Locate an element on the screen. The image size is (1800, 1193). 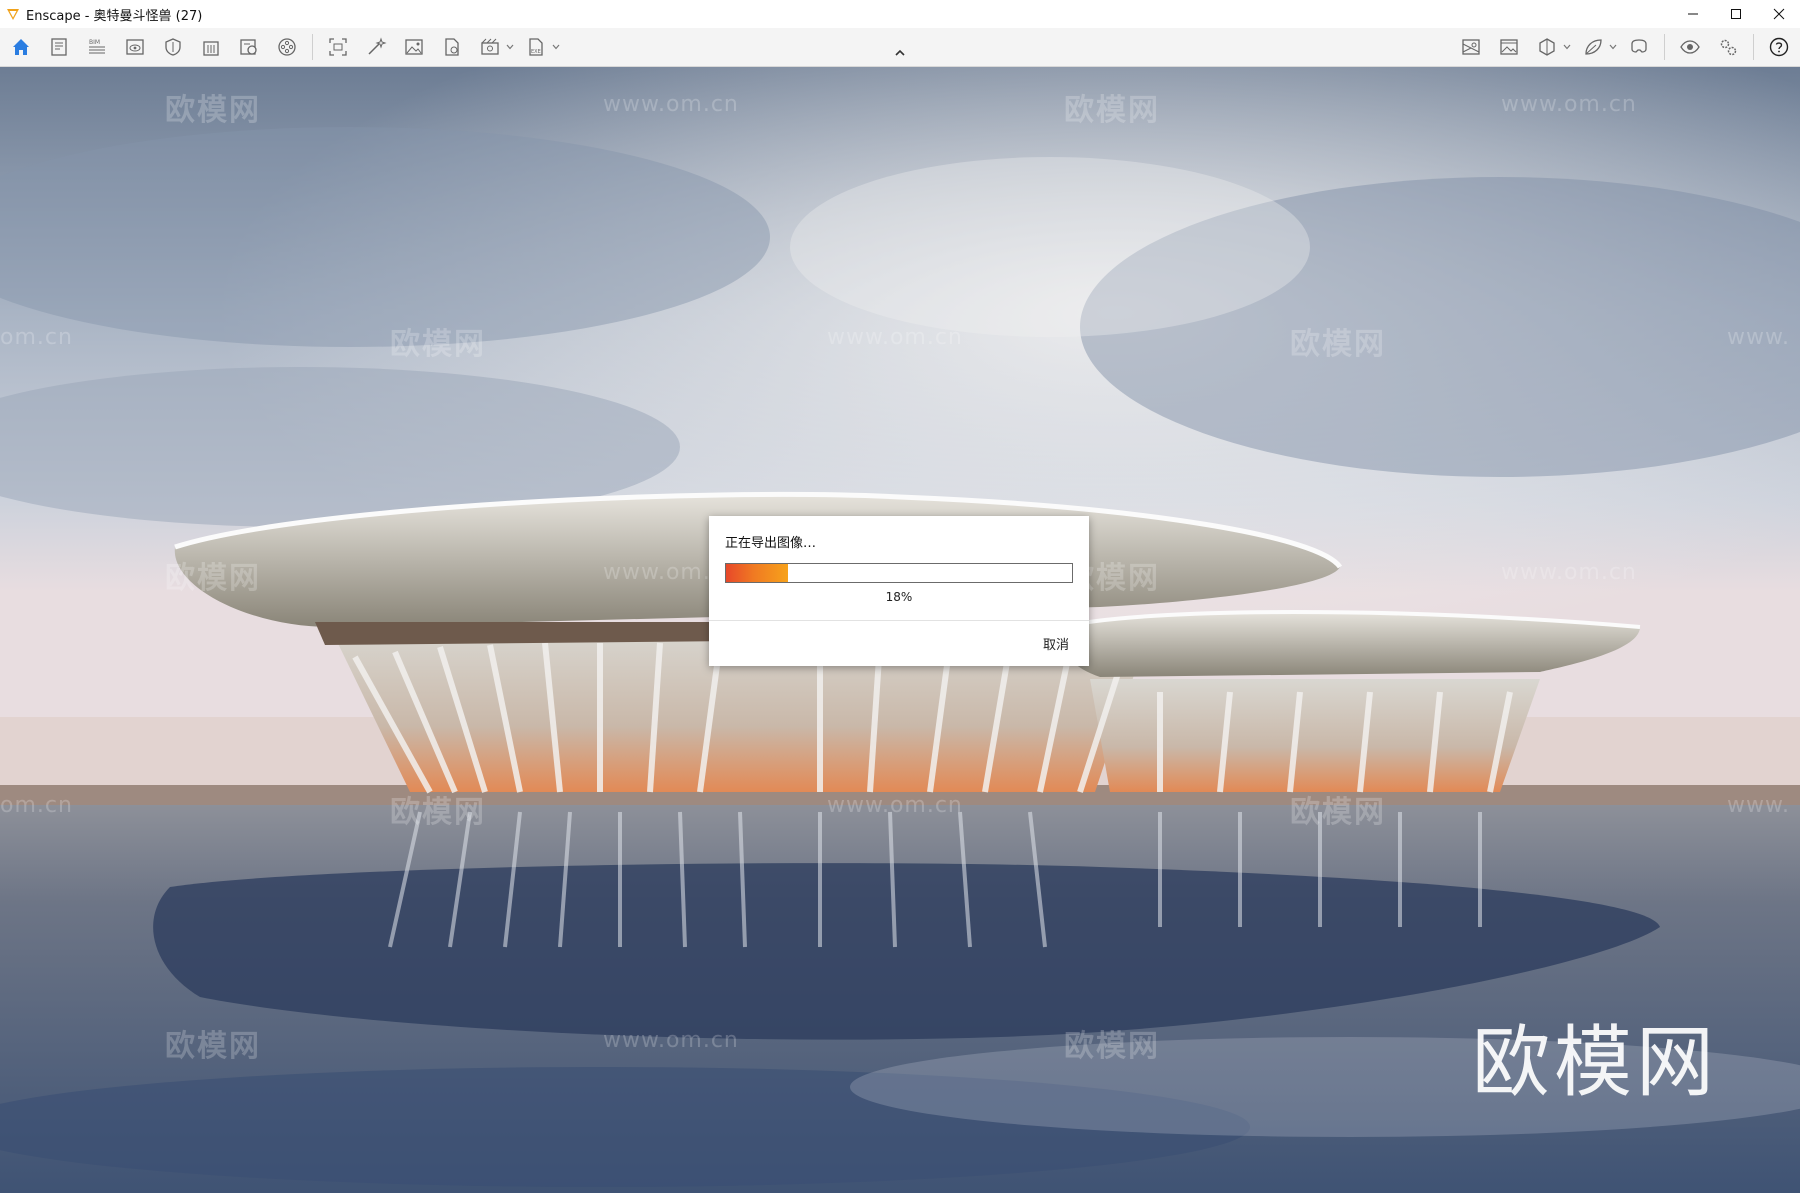
enscape-logo is located at coordinates (13, 14).